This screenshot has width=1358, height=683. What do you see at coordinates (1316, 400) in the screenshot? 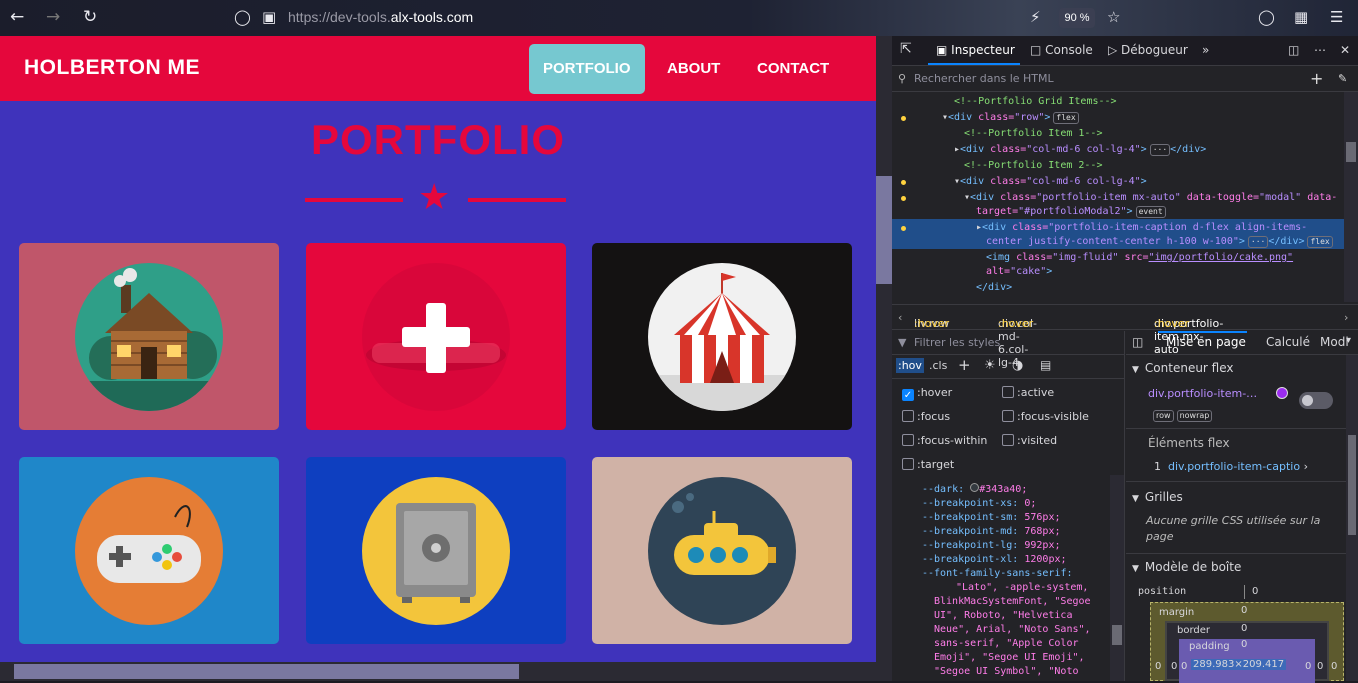
I see `flex-highlight-toggle` at bounding box center [1316, 400].